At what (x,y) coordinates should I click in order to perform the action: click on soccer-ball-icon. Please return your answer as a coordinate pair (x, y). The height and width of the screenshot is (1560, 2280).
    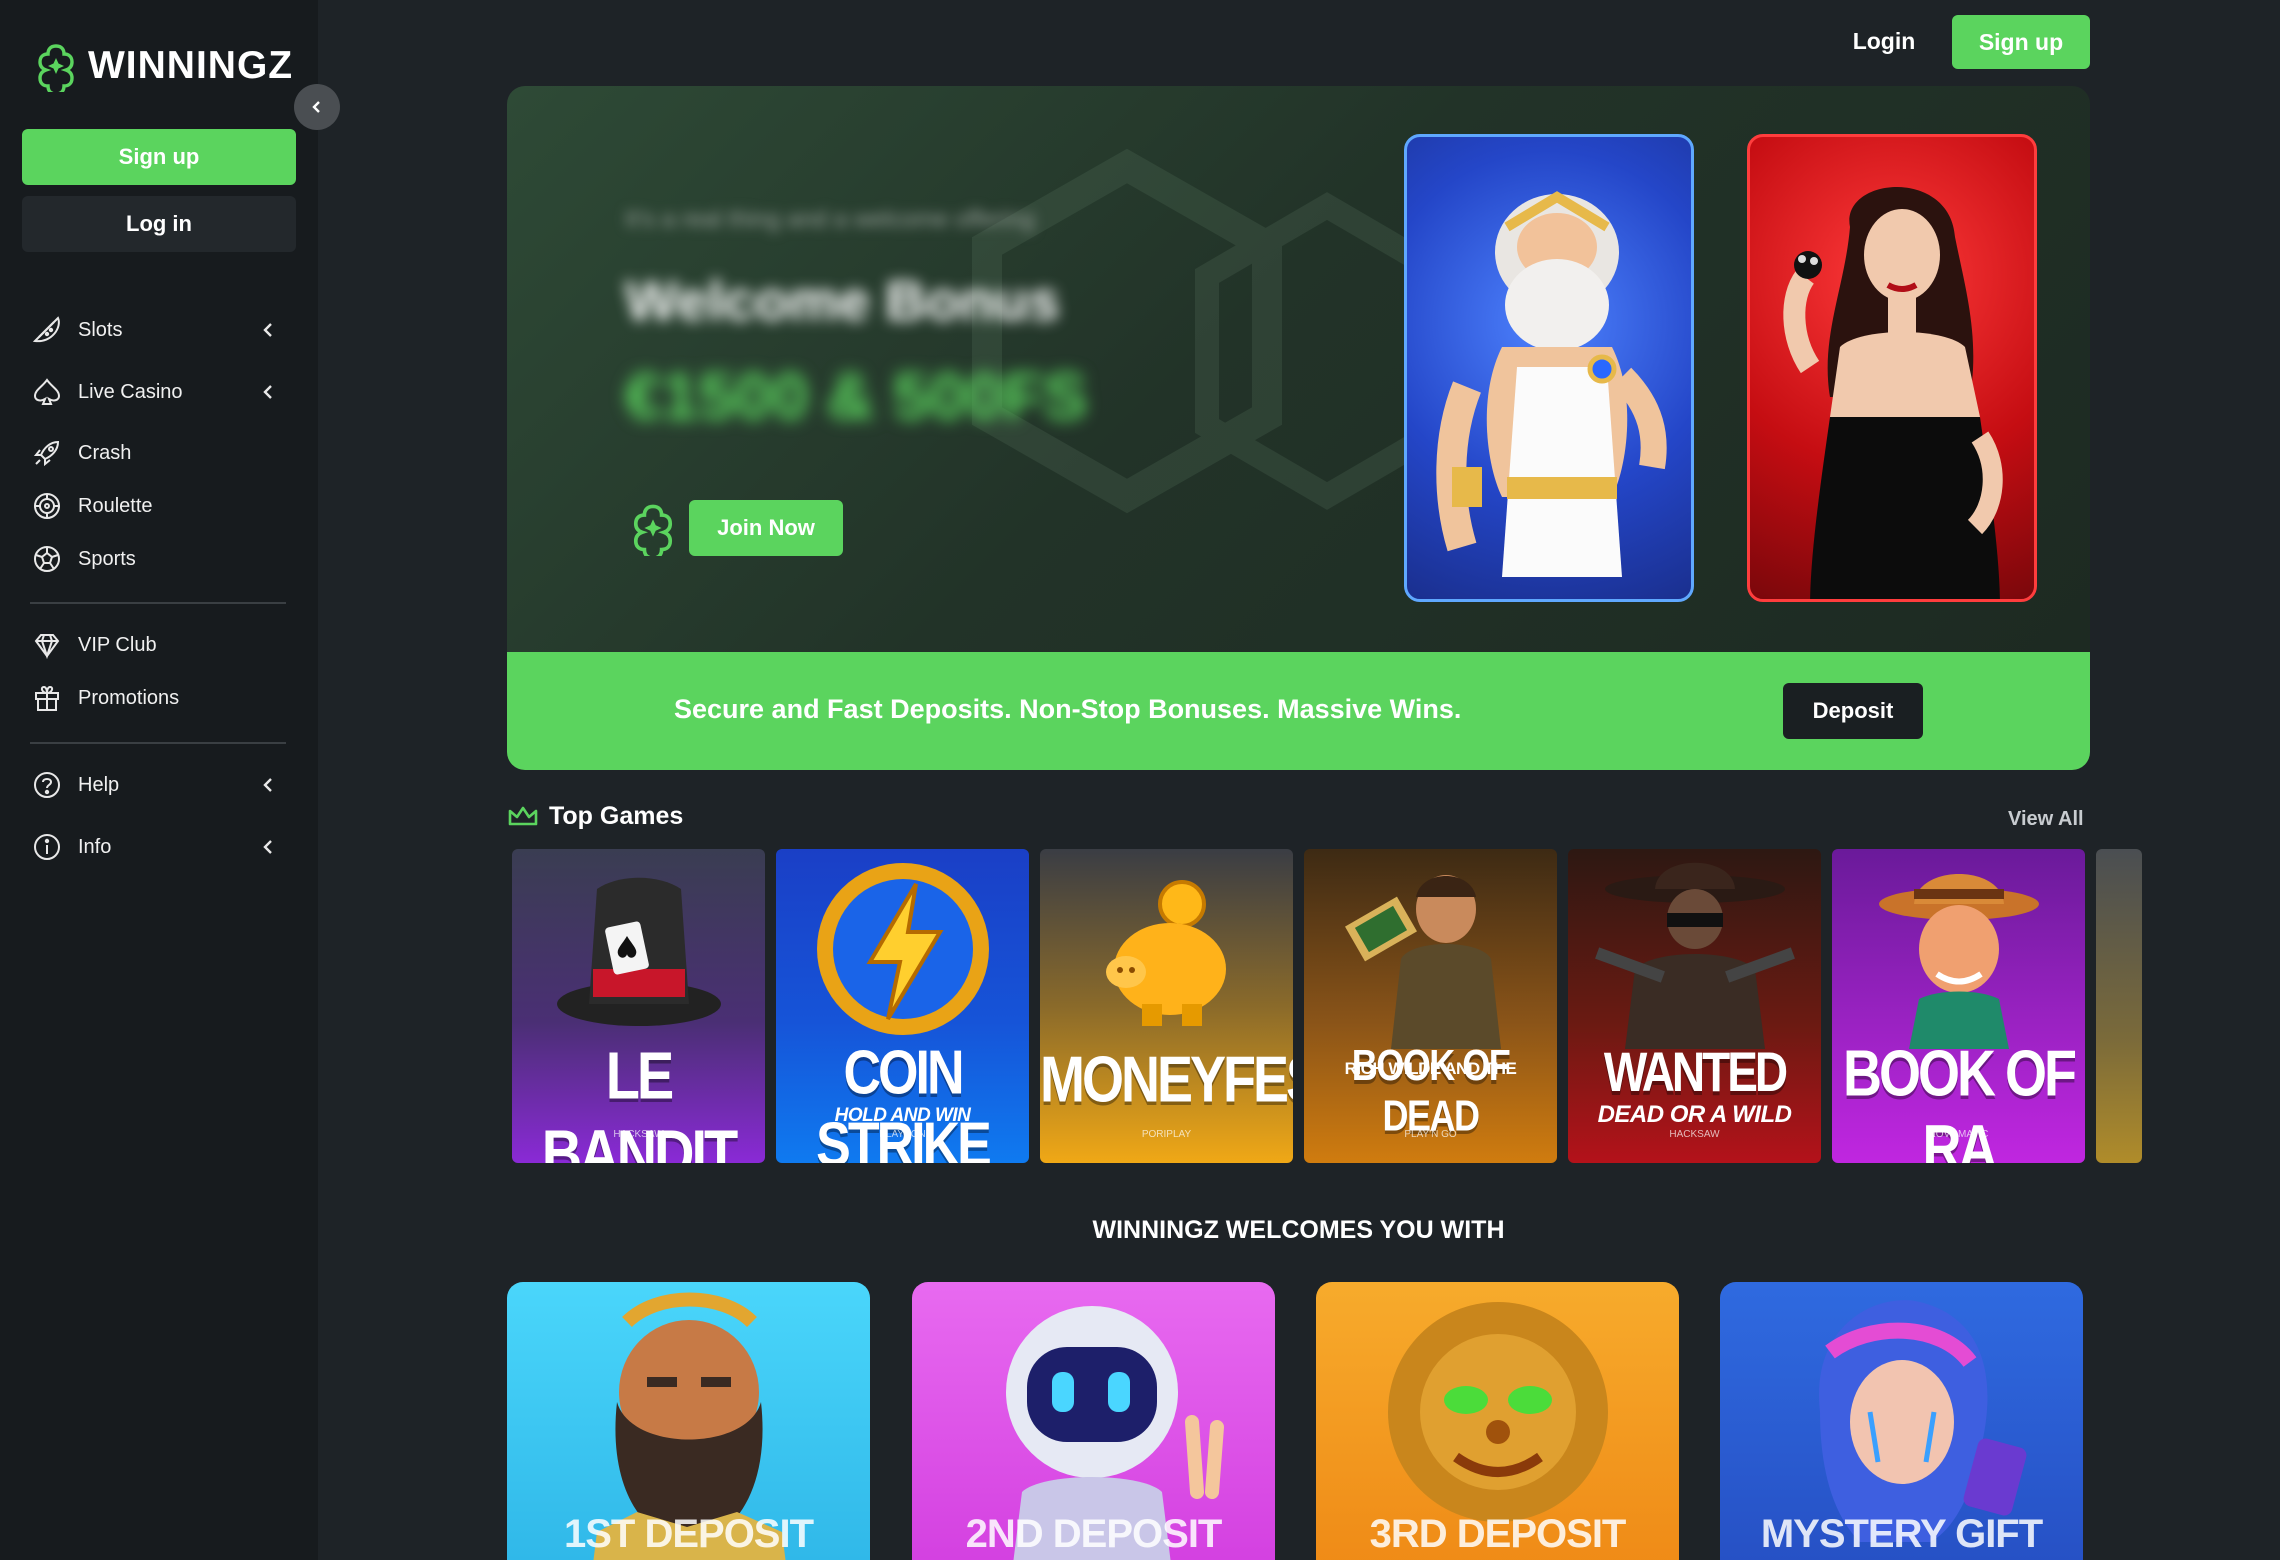
    Looking at the image, I should click on (47, 559).